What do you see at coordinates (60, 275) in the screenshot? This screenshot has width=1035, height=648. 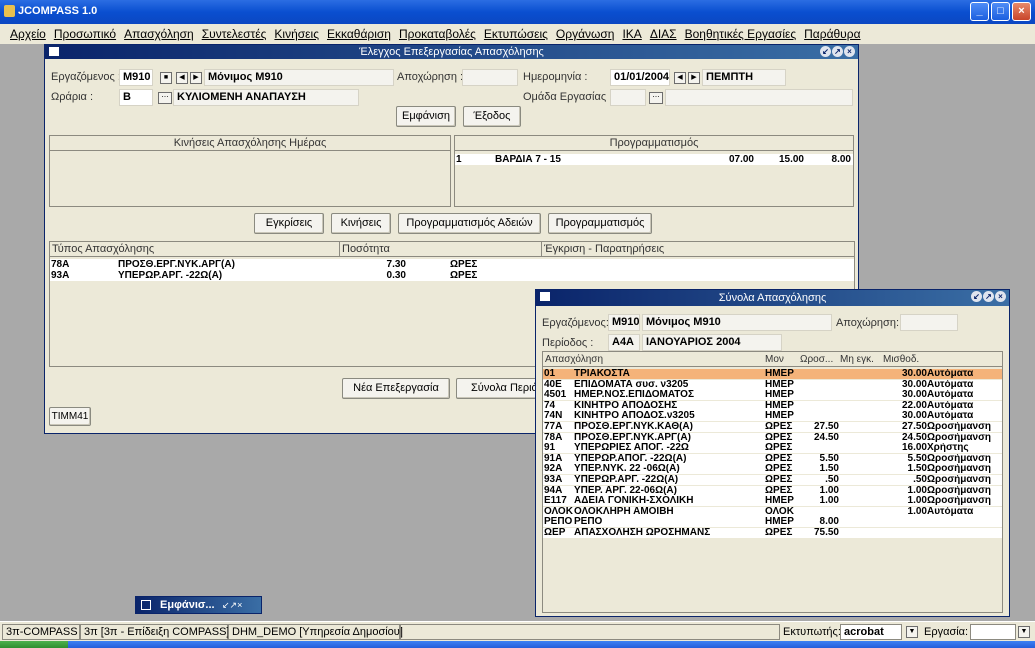 I see `type-code: 93A` at bounding box center [60, 275].